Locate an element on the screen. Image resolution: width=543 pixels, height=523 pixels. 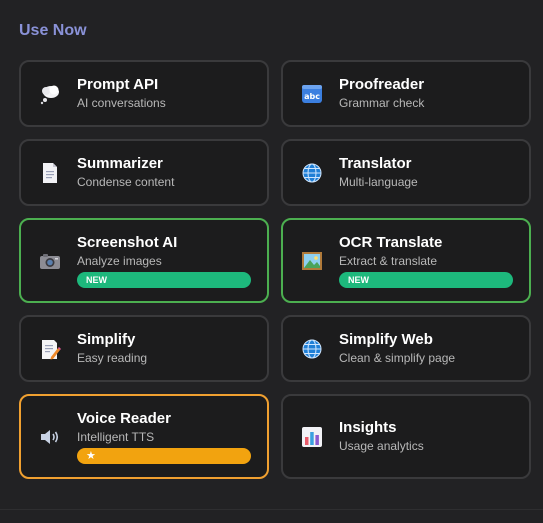
abc-icon: abc is located at coordinates (312, 94).